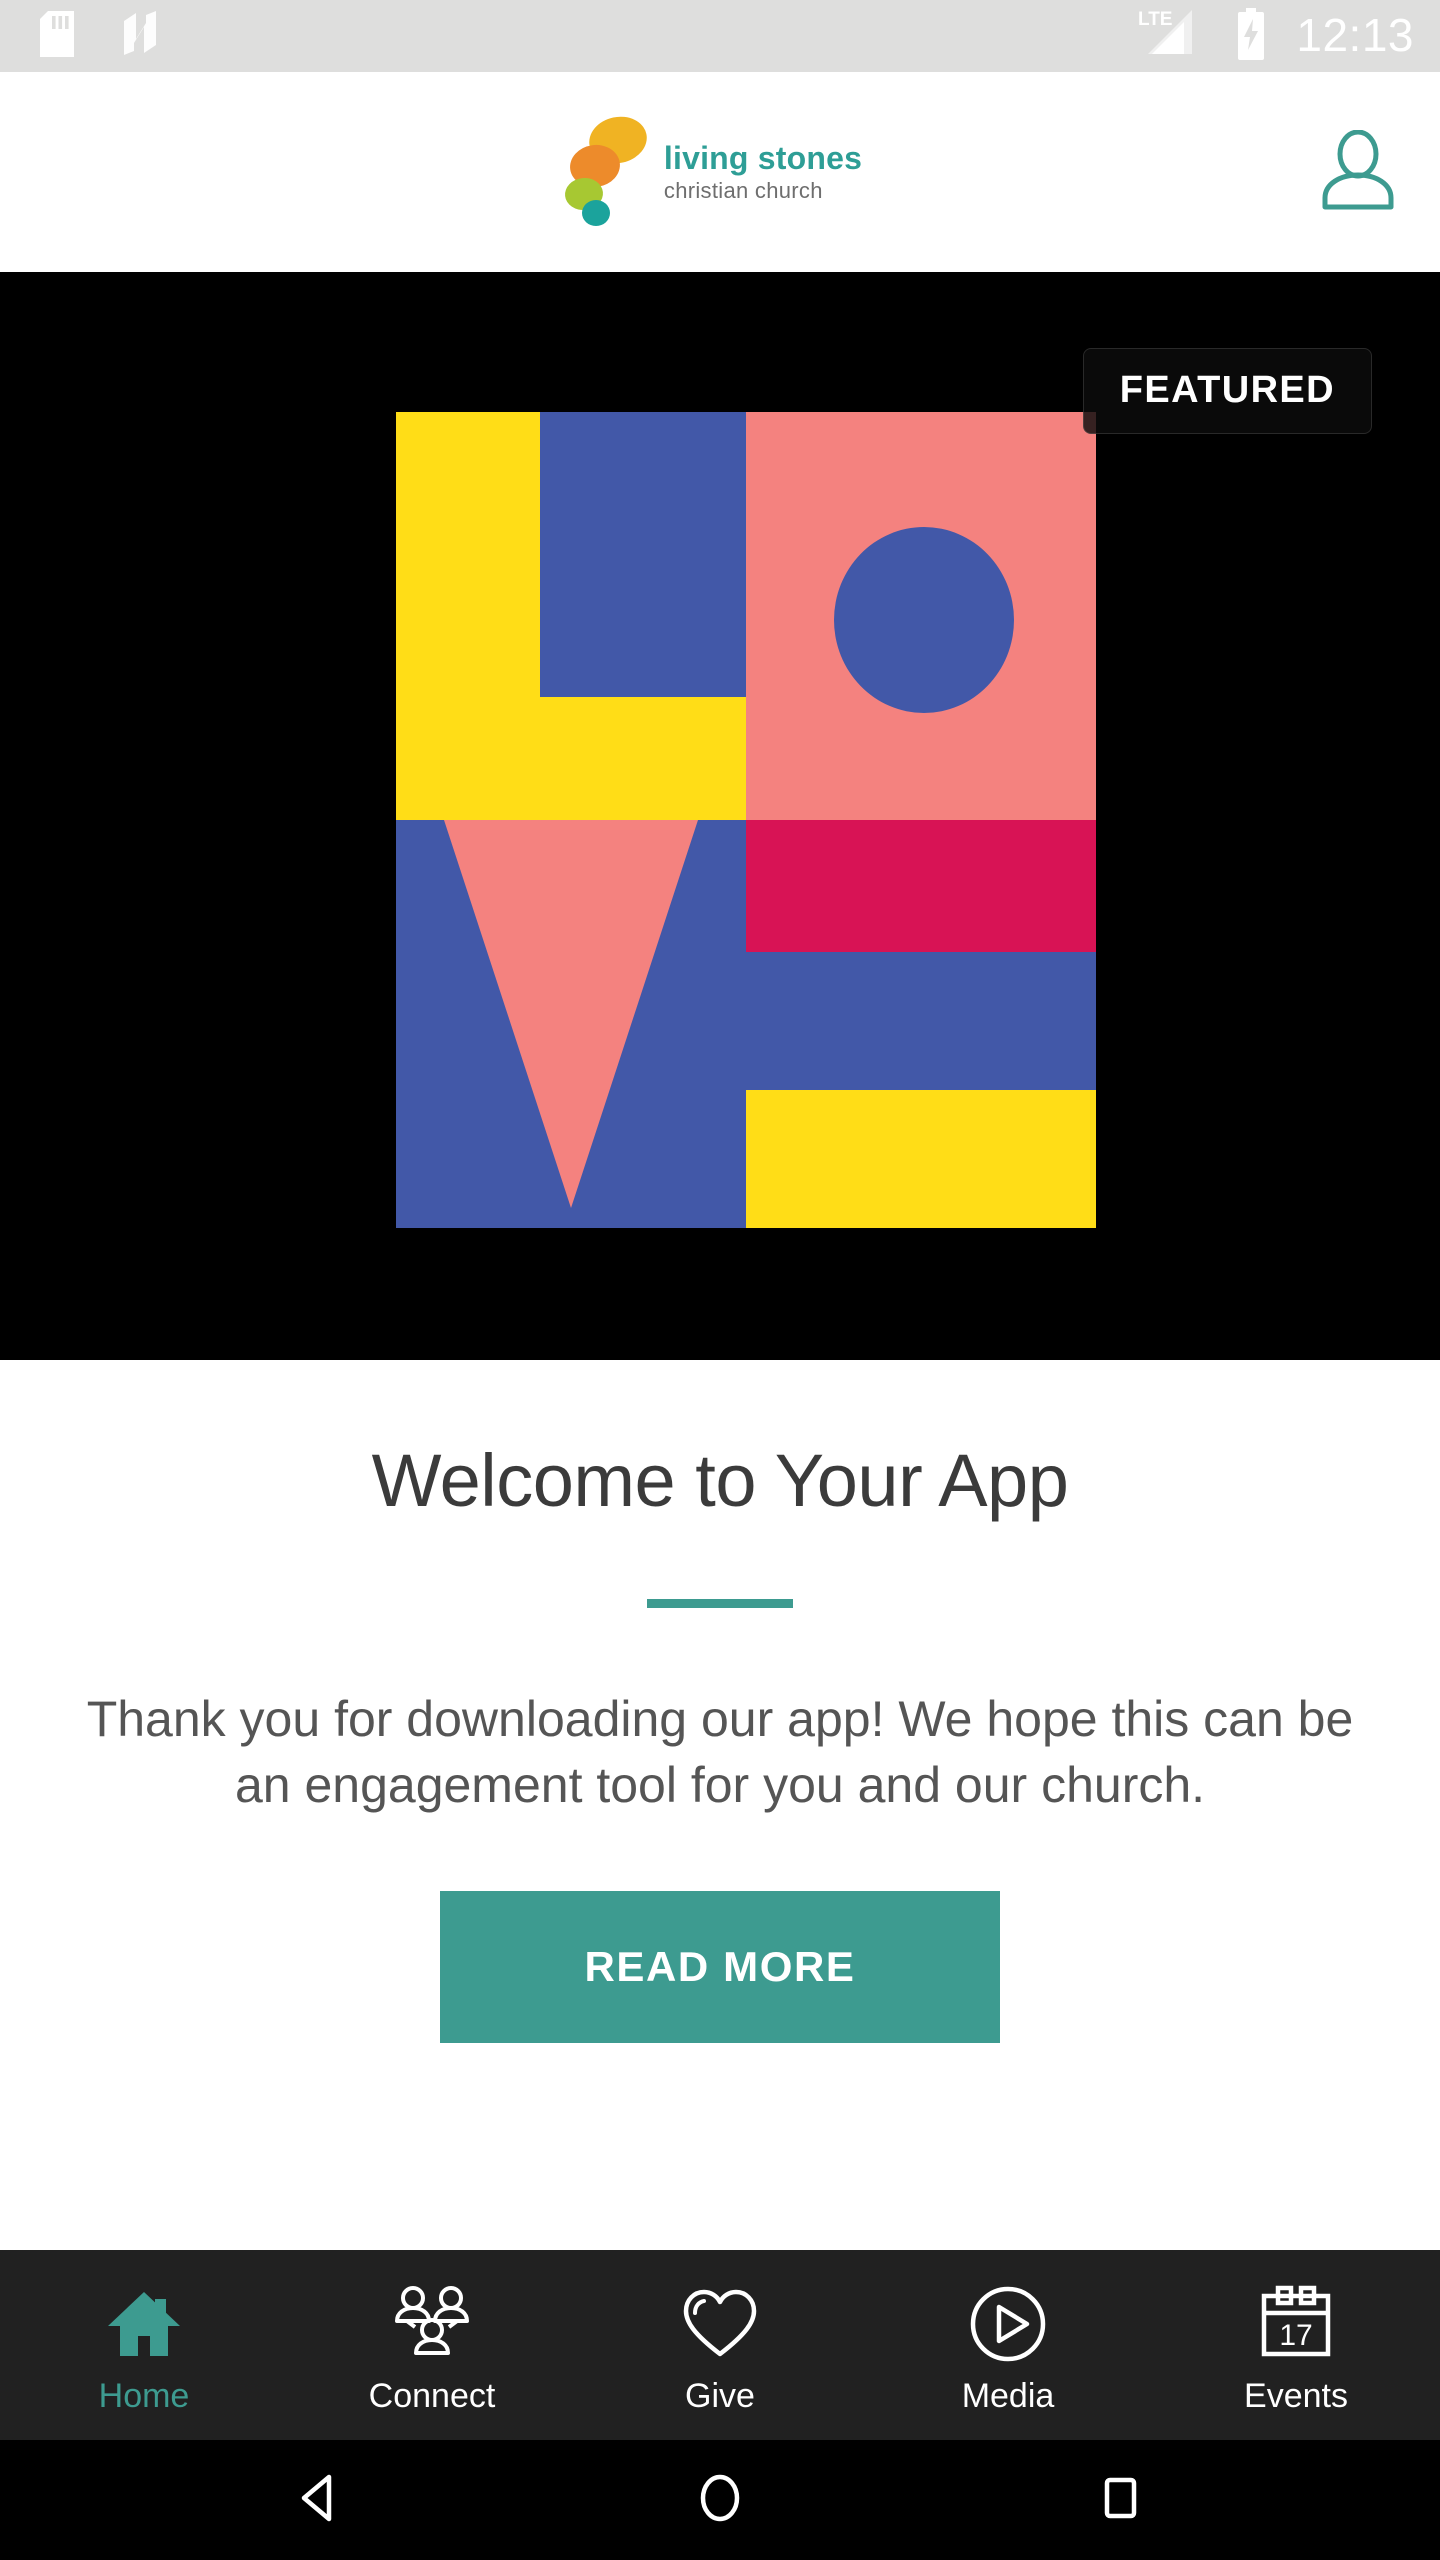 Image resolution: width=1440 pixels, height=2560 pixels. I want to click on back-icon, so click(320, 2500).